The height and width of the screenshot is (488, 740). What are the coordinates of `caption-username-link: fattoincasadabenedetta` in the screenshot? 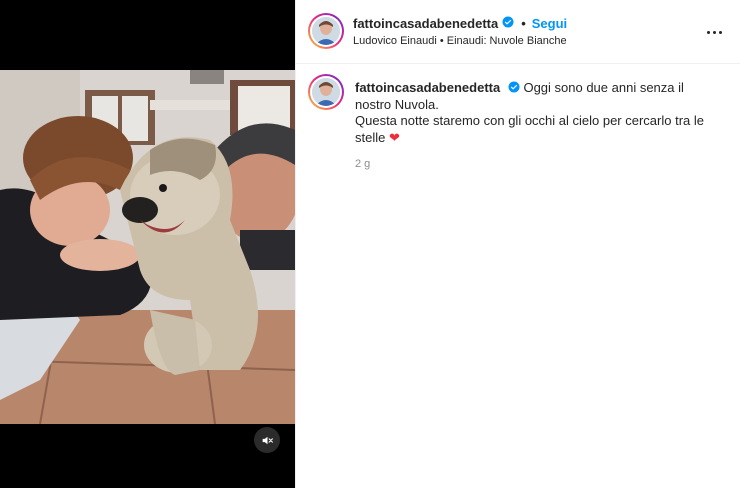 It's located at (427, 87).